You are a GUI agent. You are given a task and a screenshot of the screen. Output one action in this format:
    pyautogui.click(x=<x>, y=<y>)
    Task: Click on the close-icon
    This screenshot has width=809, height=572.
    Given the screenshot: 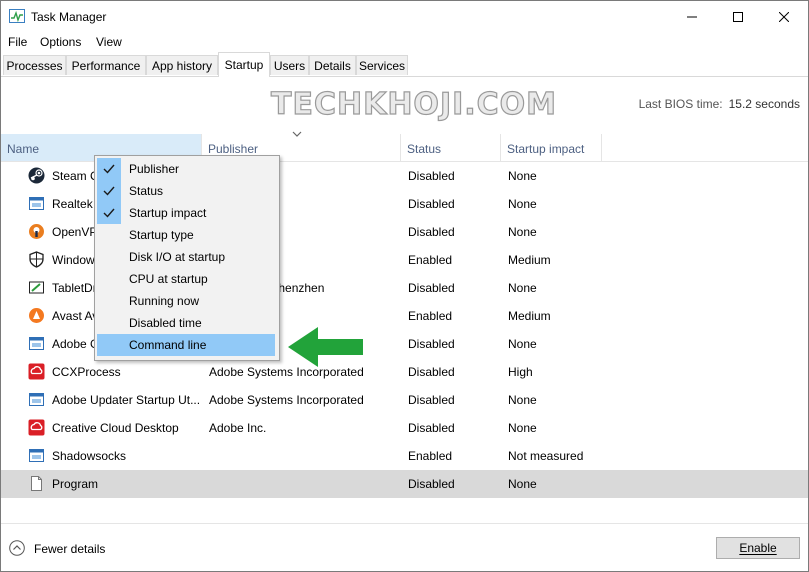 What is the action you would take?
    pyautogui.click(x=784, y=16)
    